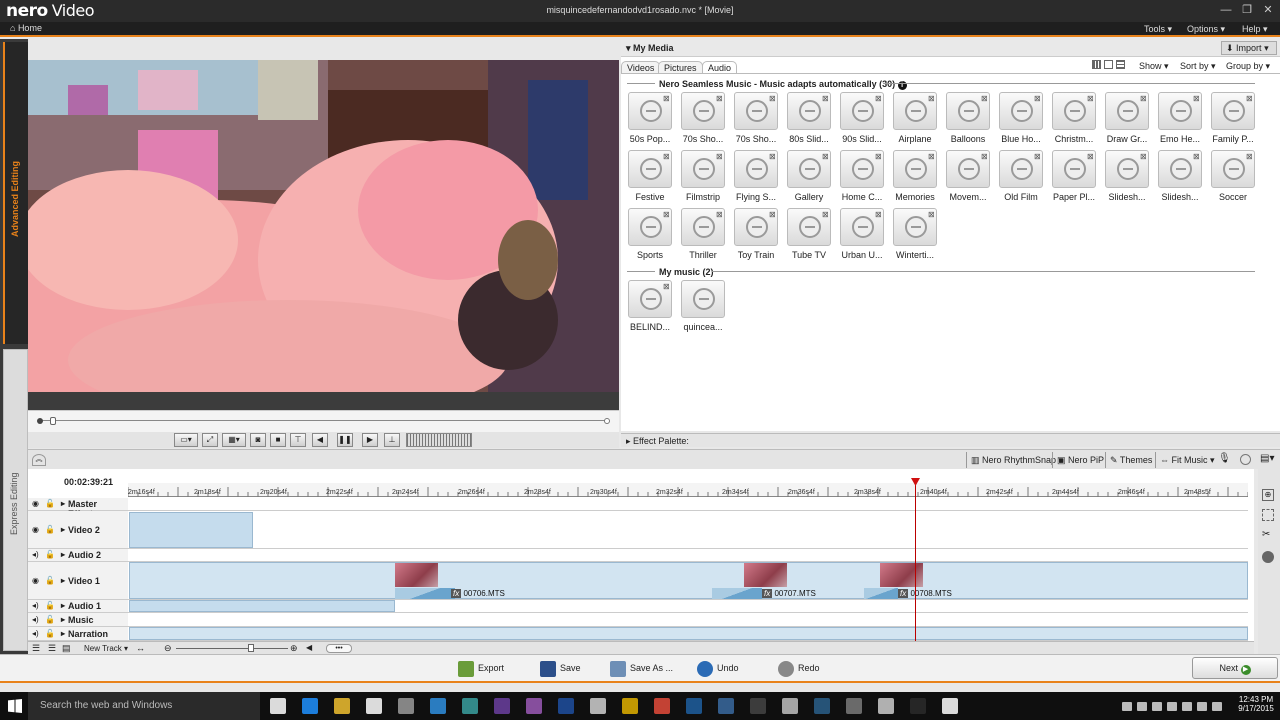 The width and height of the screenshot is (1280, 720). What do you see at coordinates (320, 440) in the screenshot?
I see `previous-frame-icon: ◀` at bounding box center [320, 440].